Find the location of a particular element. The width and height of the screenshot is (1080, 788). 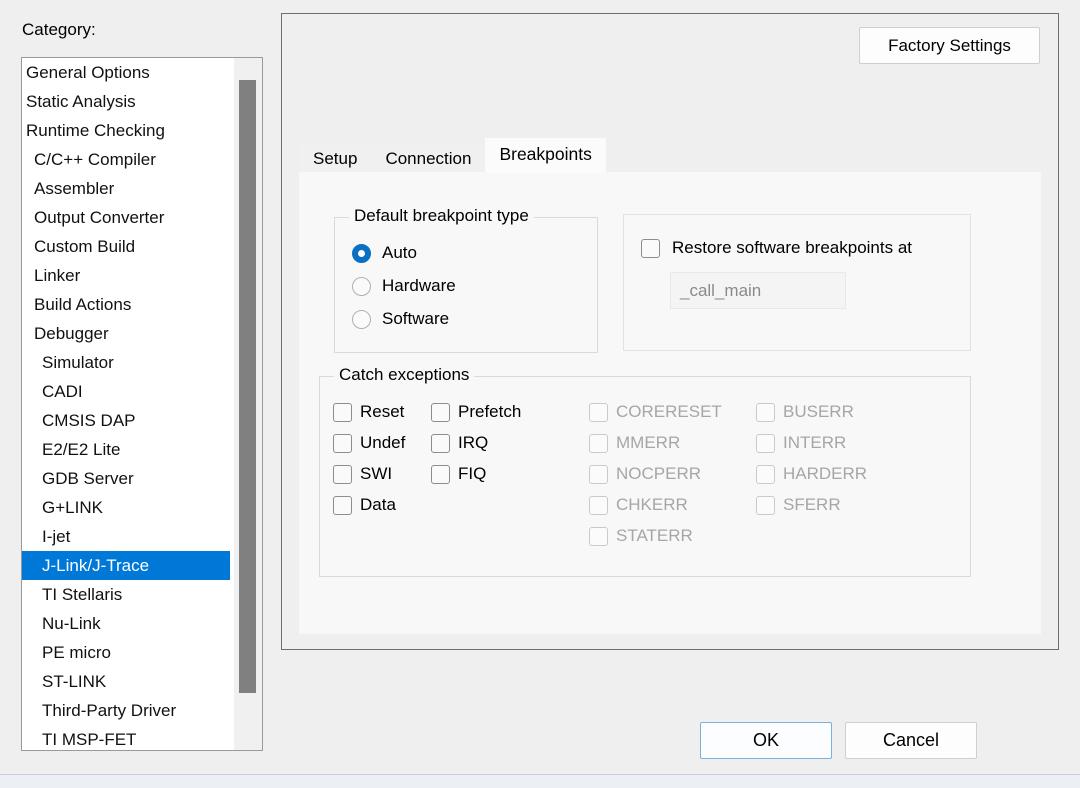

catch-exceptions-title: Catch exceptions is located at coordinates (404, 375).